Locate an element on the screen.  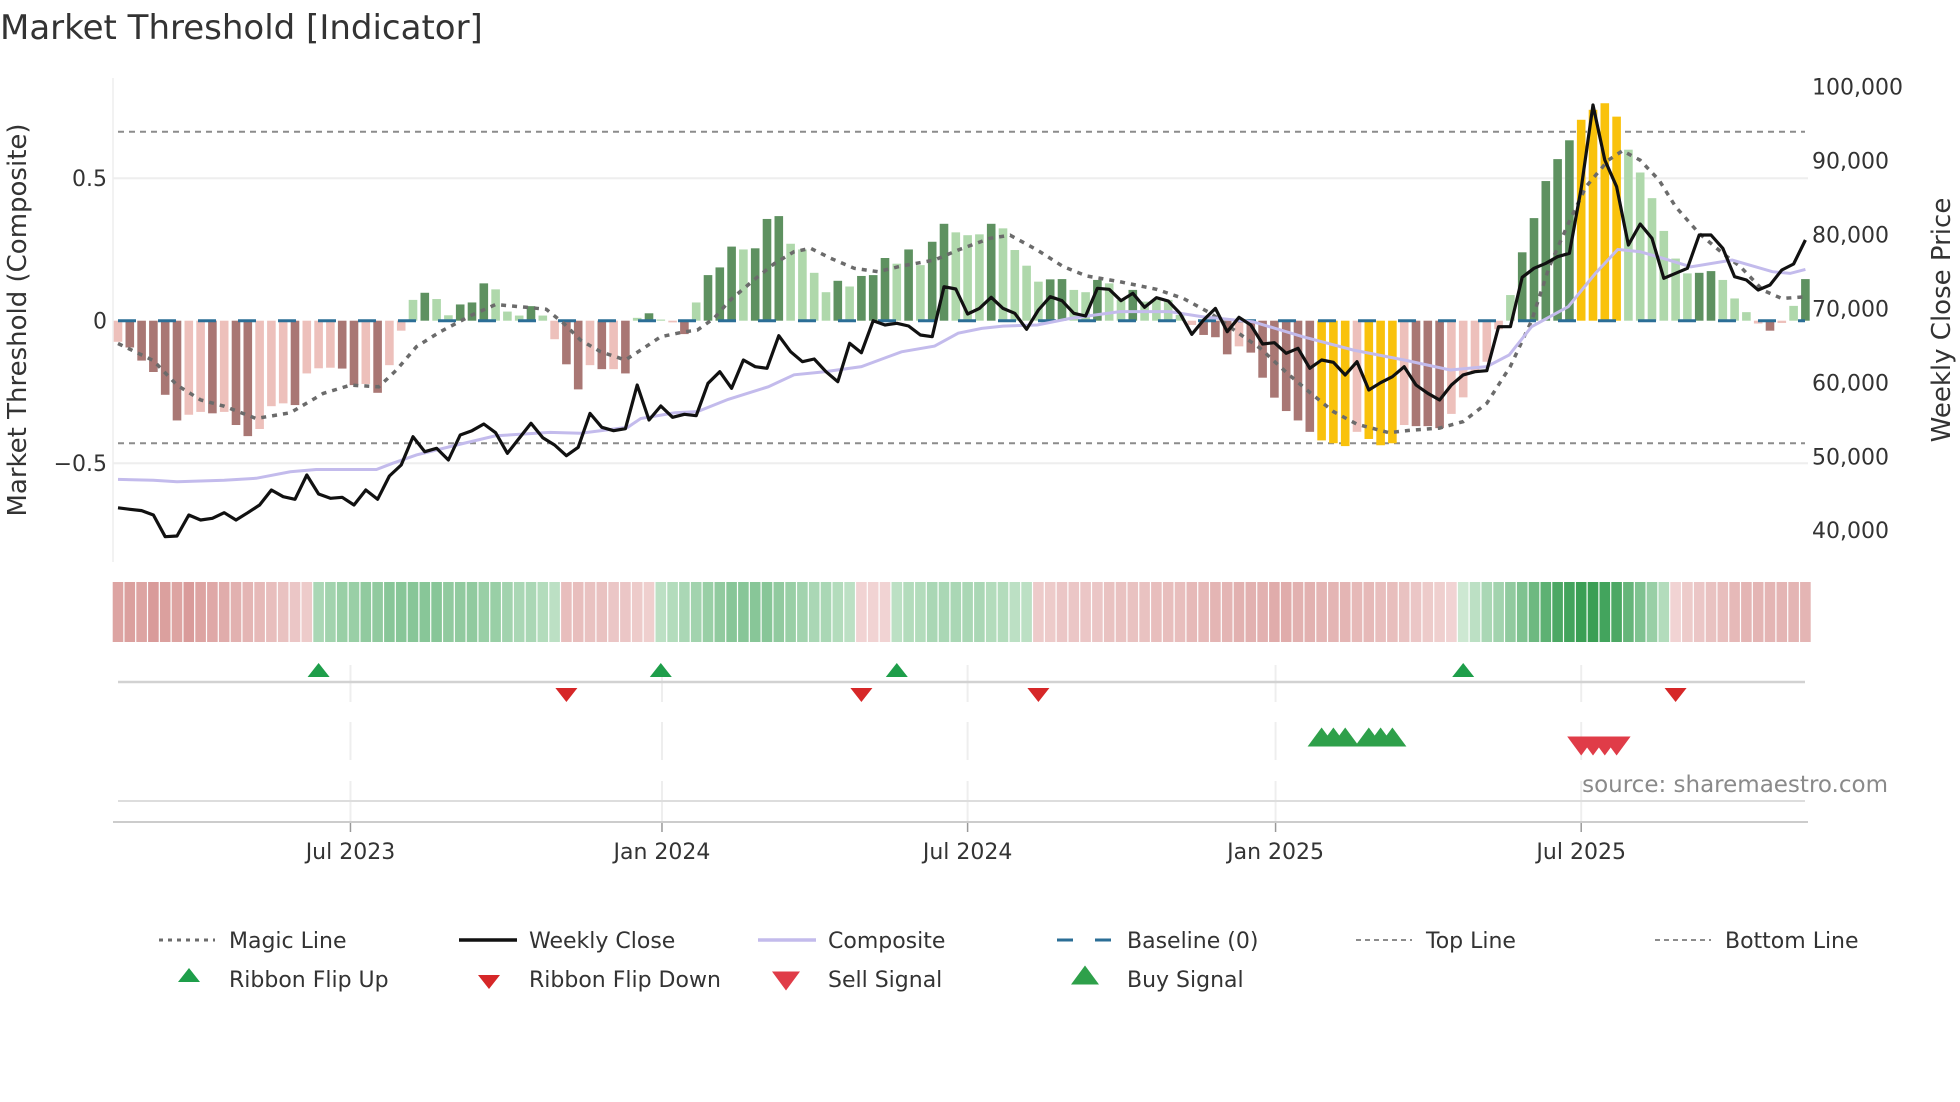
chart-title: Market Threshold [Indicator] is located at coordinates (241, 28).